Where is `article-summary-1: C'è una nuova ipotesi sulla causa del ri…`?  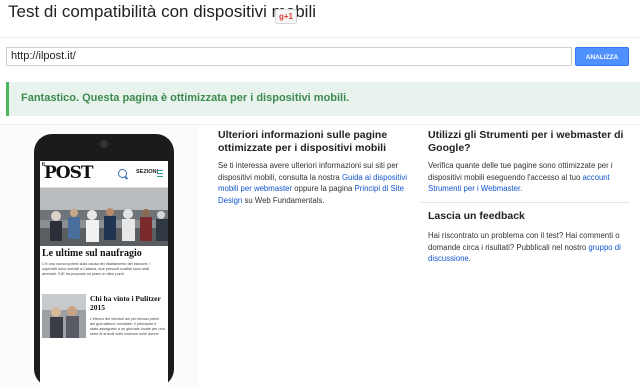 article-summary-1: C'è una nuova ipotesi sulla causa del ri… is located at coordinates (96, 269).